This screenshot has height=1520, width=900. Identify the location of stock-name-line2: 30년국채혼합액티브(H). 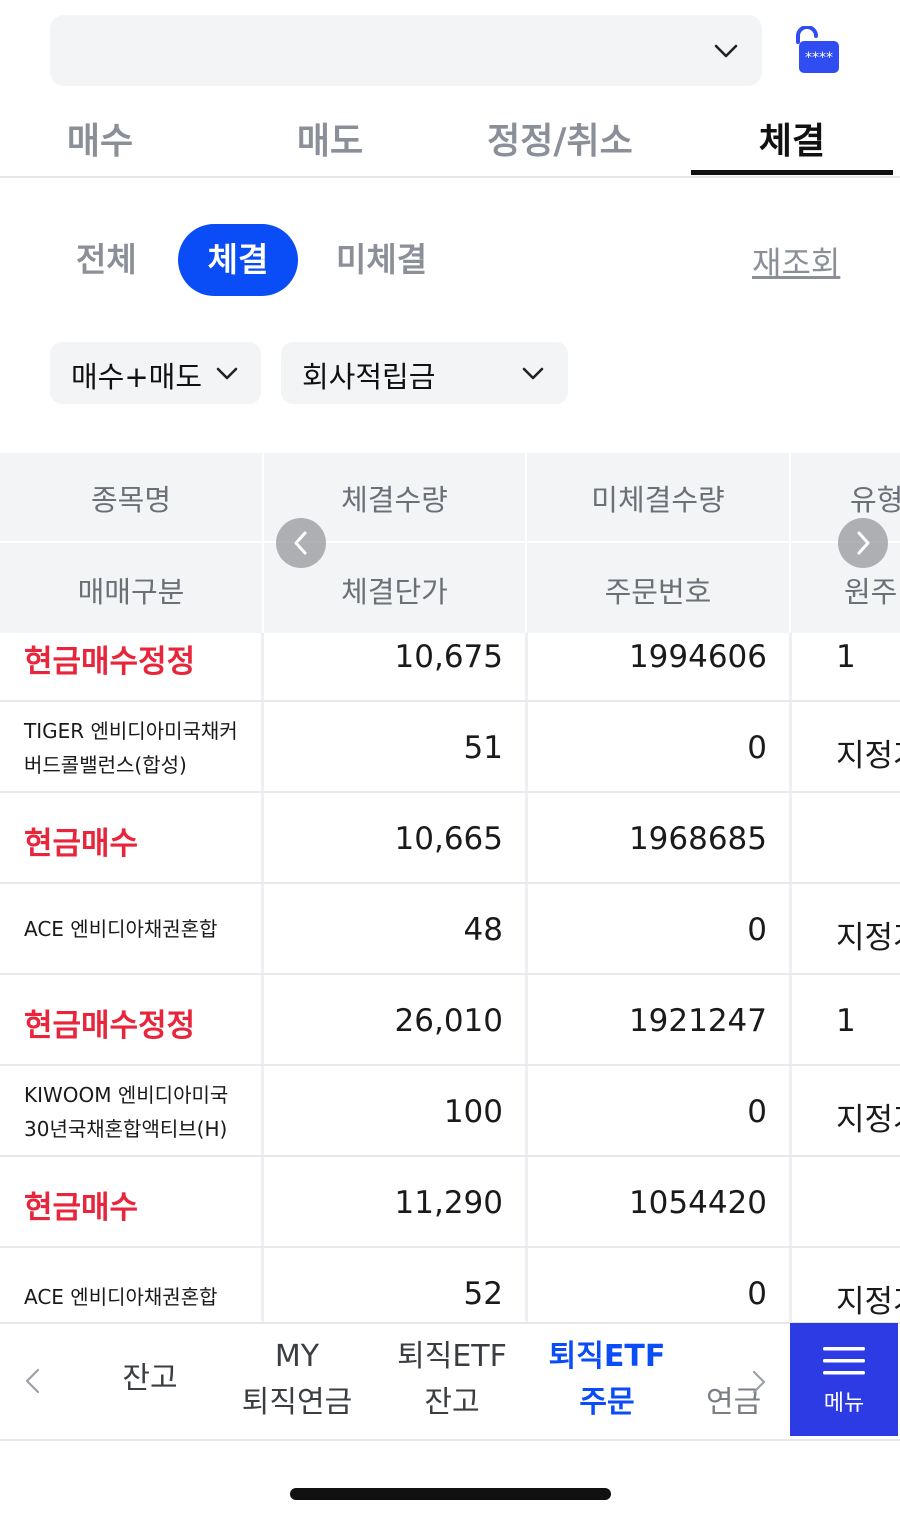
(126, 1129).